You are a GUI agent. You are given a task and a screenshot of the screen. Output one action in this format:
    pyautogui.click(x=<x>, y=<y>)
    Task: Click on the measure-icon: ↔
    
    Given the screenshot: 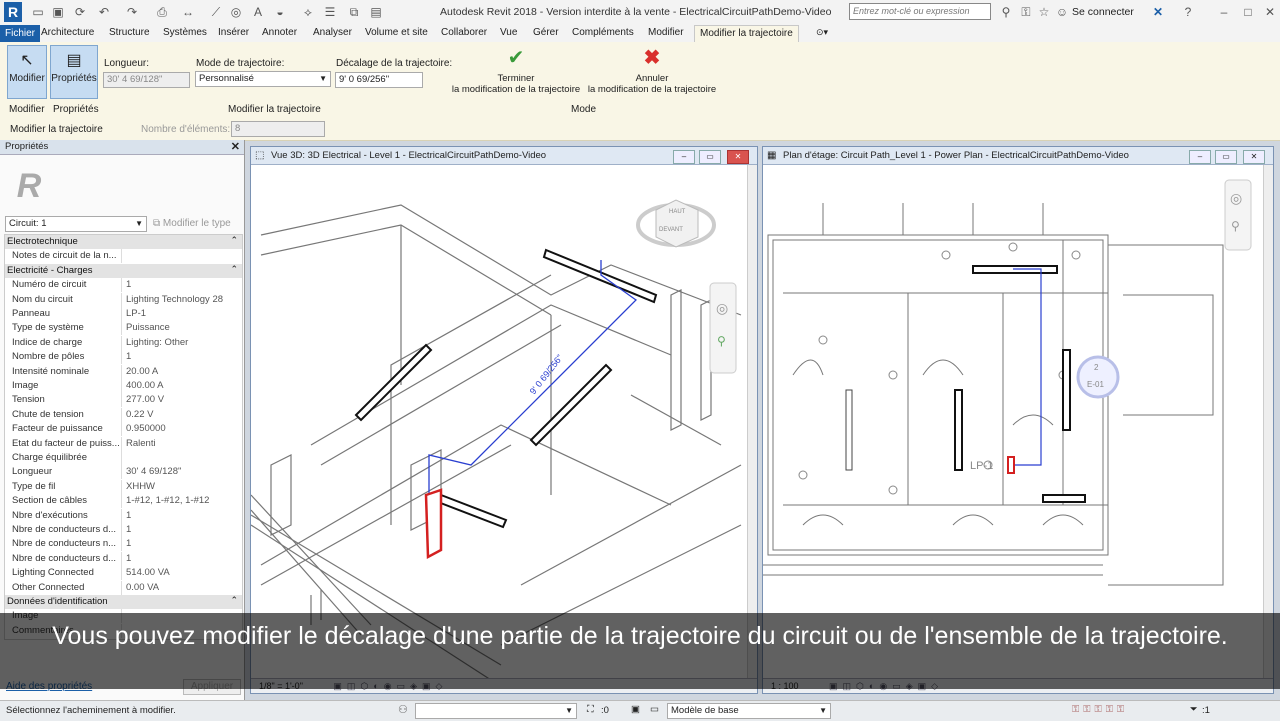 What is the action you would take?
    pyautogui.click(x=188, y=12)
    